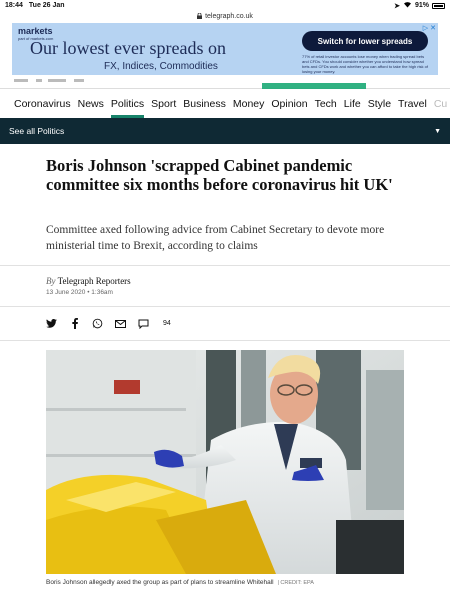 The width and height of the screenshot is (450, 600). Describe the element at coordinates (440, 104) in the screenshot. I see `nav-item-culture: Cu` at that location.